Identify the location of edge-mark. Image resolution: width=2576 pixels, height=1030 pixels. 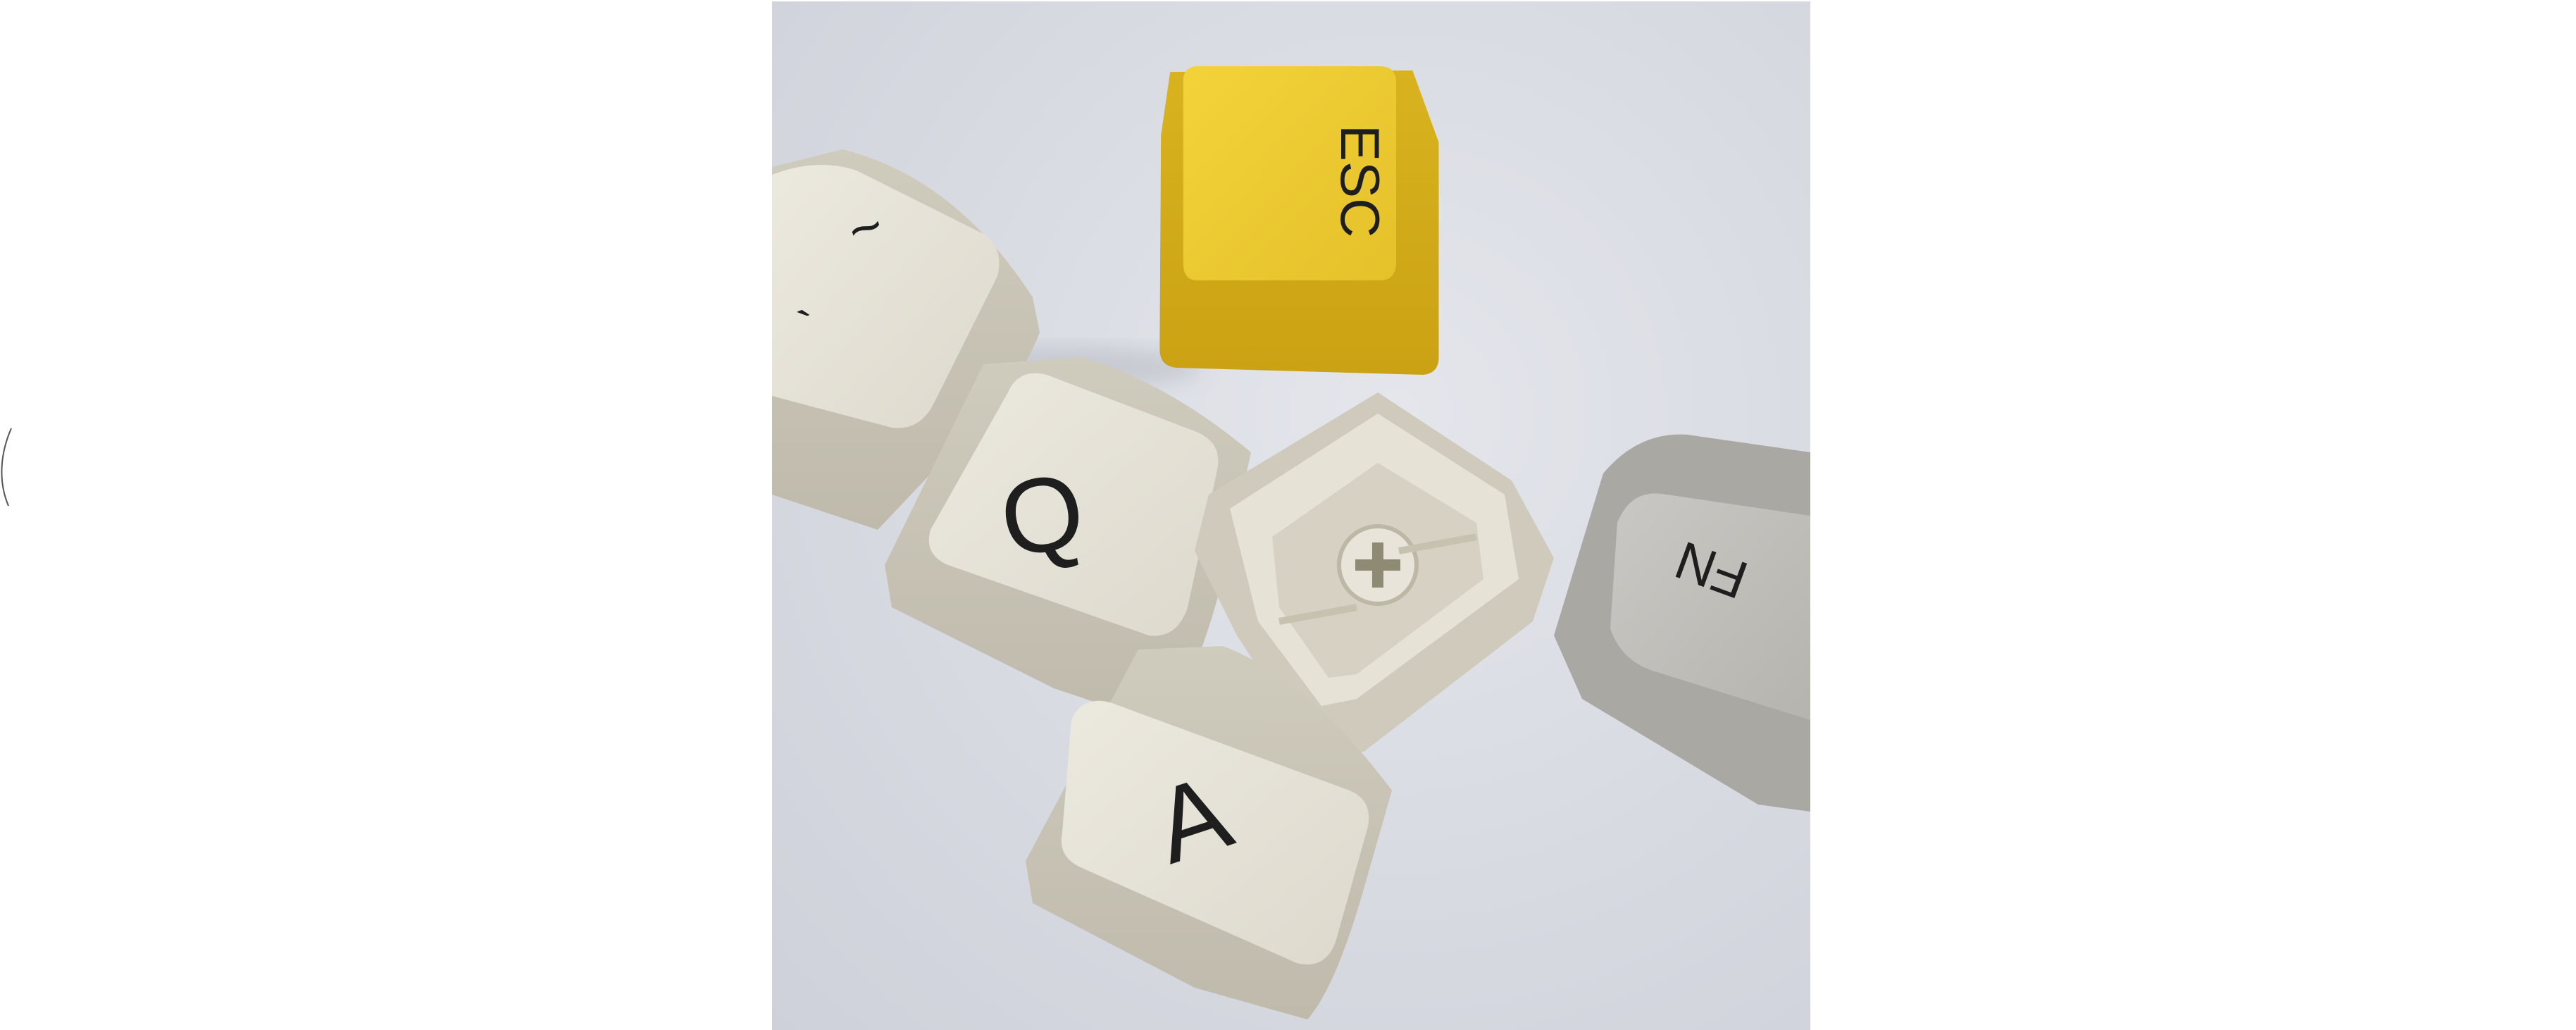
(6, 467).